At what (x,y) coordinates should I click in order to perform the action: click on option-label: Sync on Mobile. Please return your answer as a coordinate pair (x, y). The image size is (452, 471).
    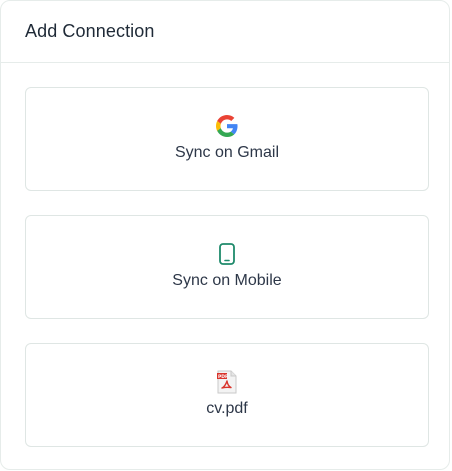
    Looking at the image, I should click on (227, 280).